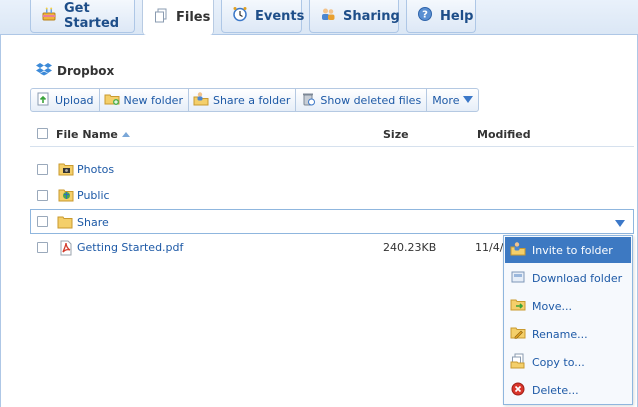 This screenshot has height=407, width=638. I want to click on page-title: Dropbox, so click(75, 70).